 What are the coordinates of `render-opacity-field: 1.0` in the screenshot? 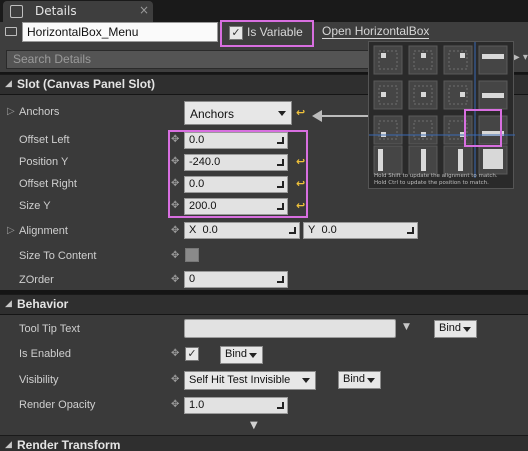 It's located at (236, 405).